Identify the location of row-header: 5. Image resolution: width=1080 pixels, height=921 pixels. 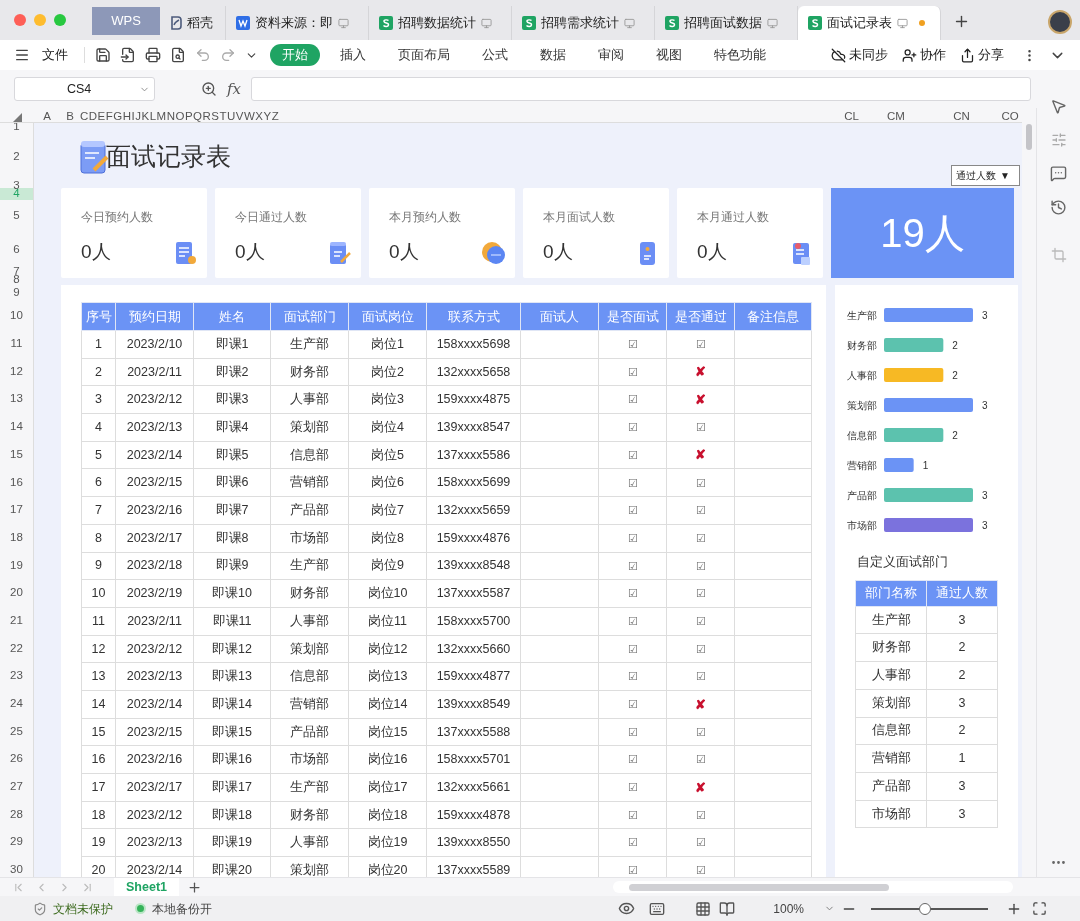
(16, 216).